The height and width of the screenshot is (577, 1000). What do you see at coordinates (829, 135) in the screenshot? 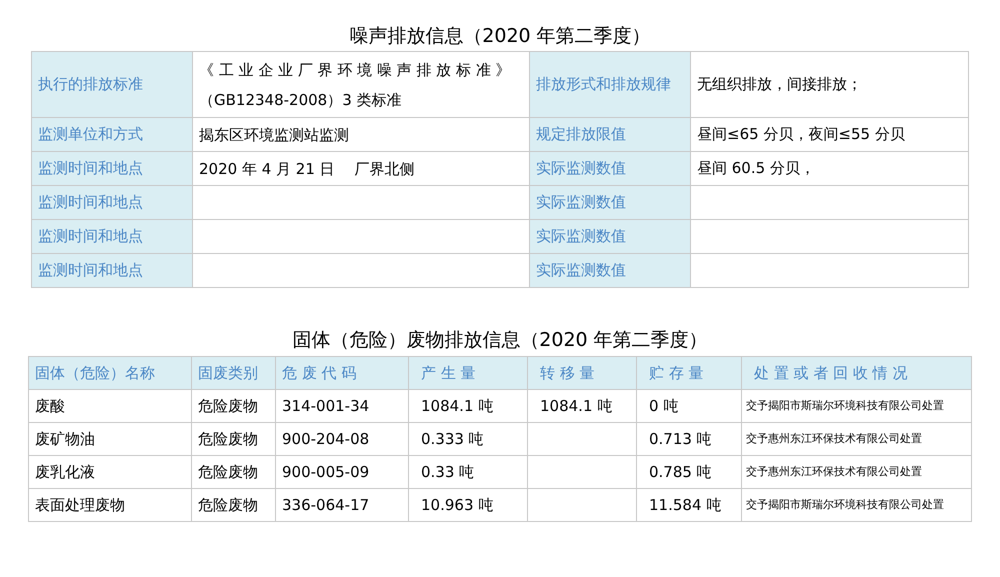
I see `table-cell: 昼间≤65 分贝，夜间≤55 分贝` at bounding box center [829, 135].